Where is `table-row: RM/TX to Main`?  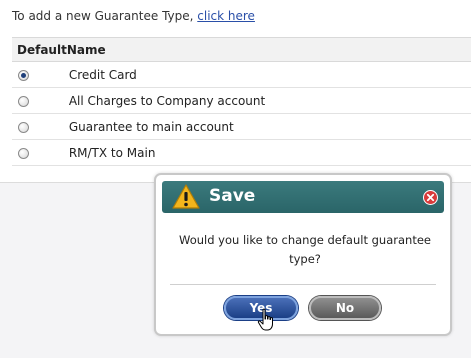 table-row: RM/TX to Main is located at coordinates (241, 152).